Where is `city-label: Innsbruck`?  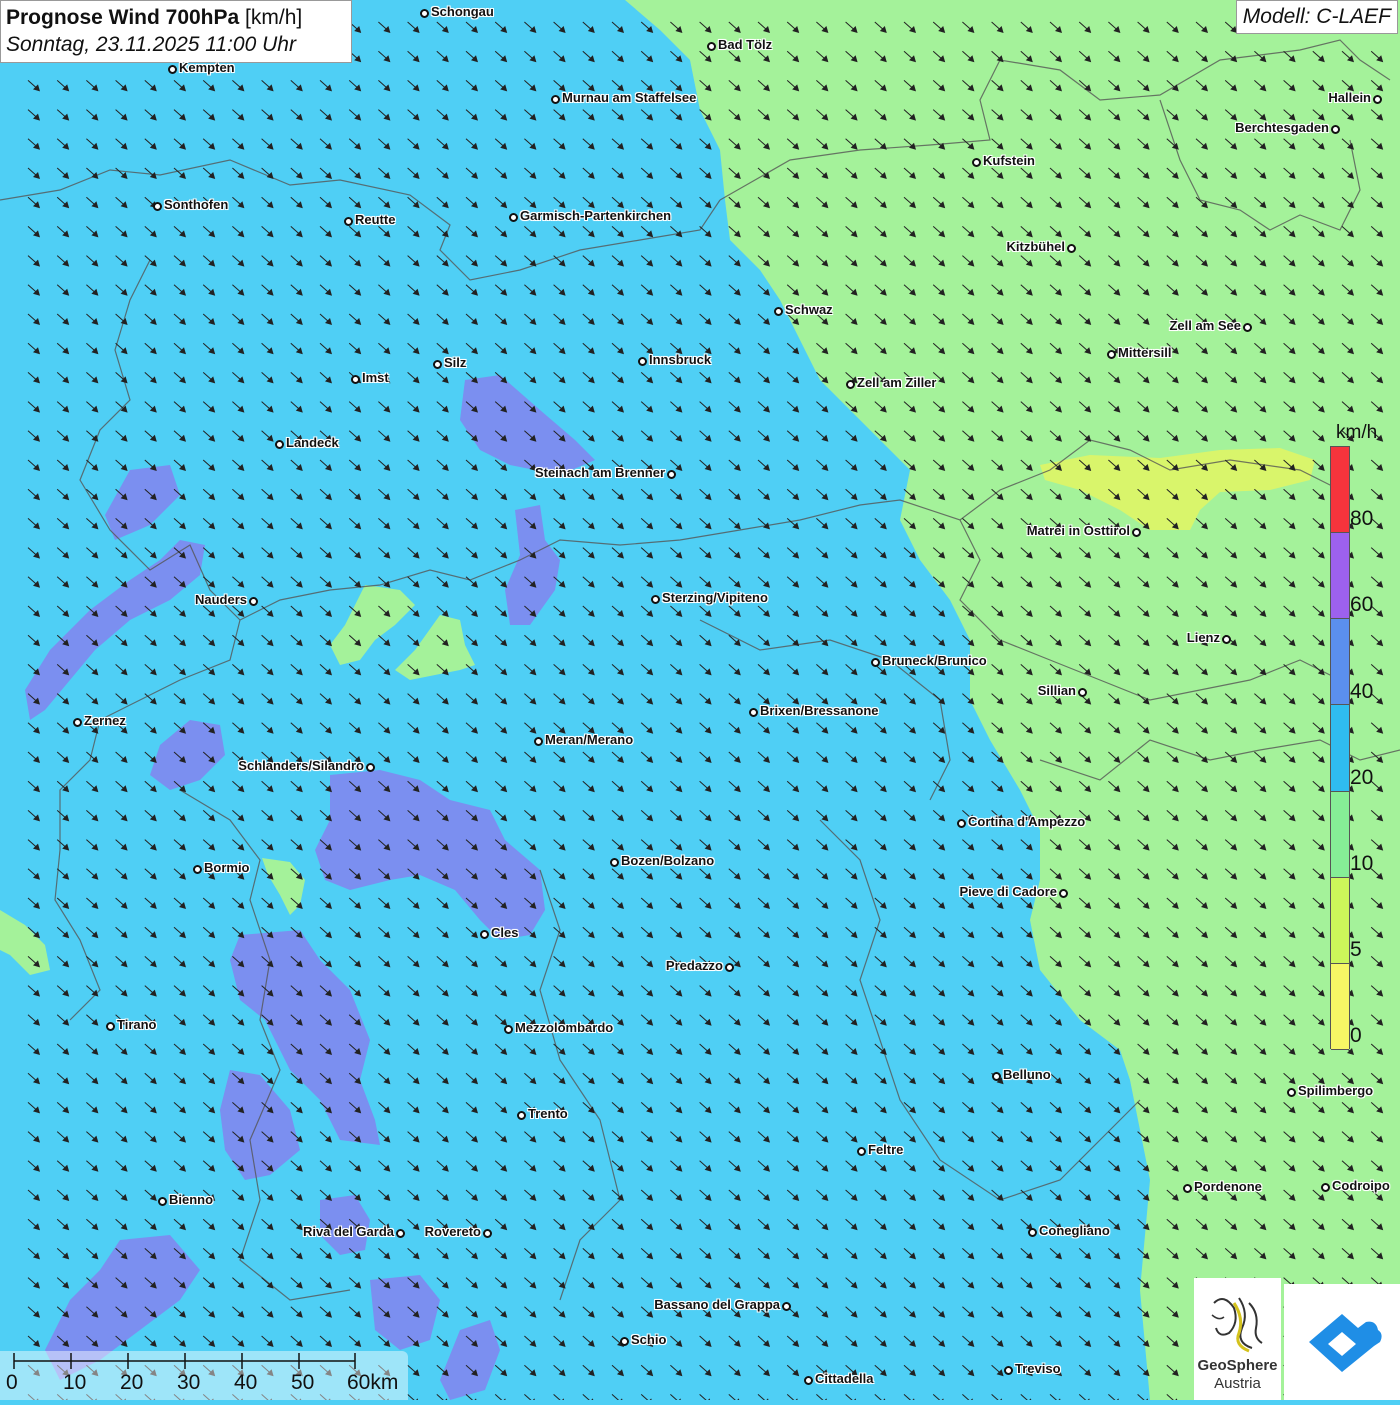 city-label: Innsbruck is located at coordinates (680, 359).